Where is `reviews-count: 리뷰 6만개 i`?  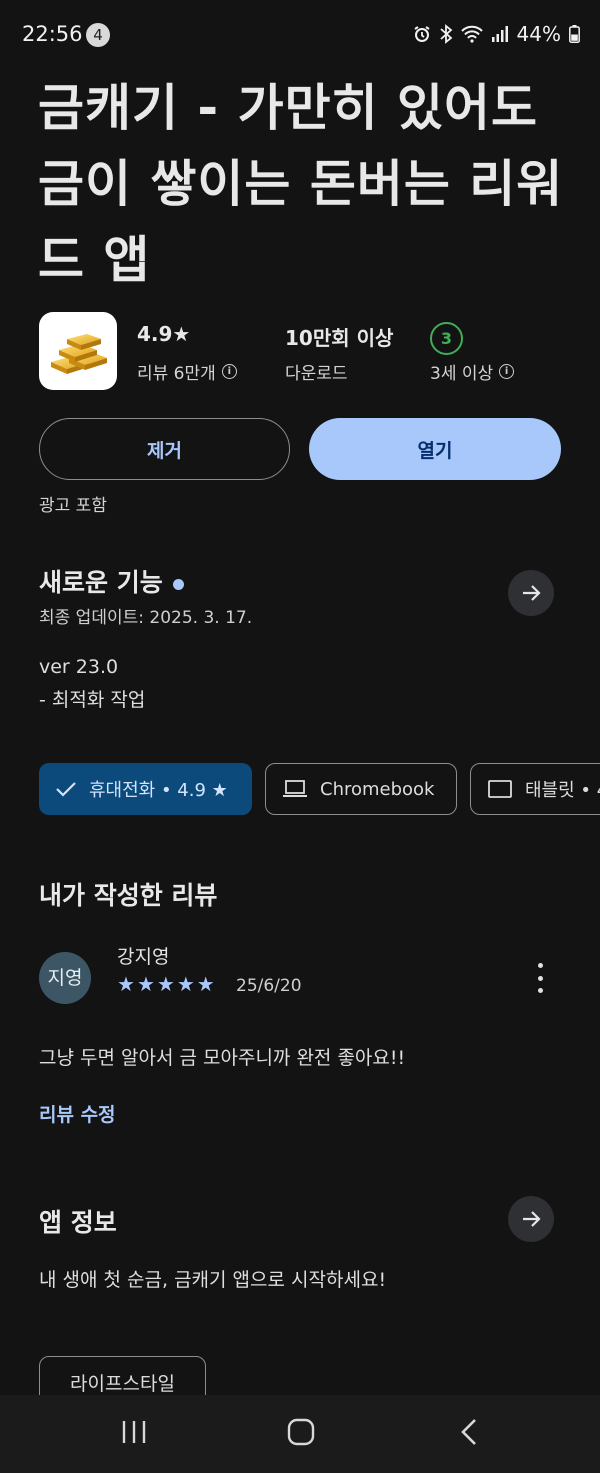 reviews-count: 리뷰 6만개 i is located at coordinates (187, 371).